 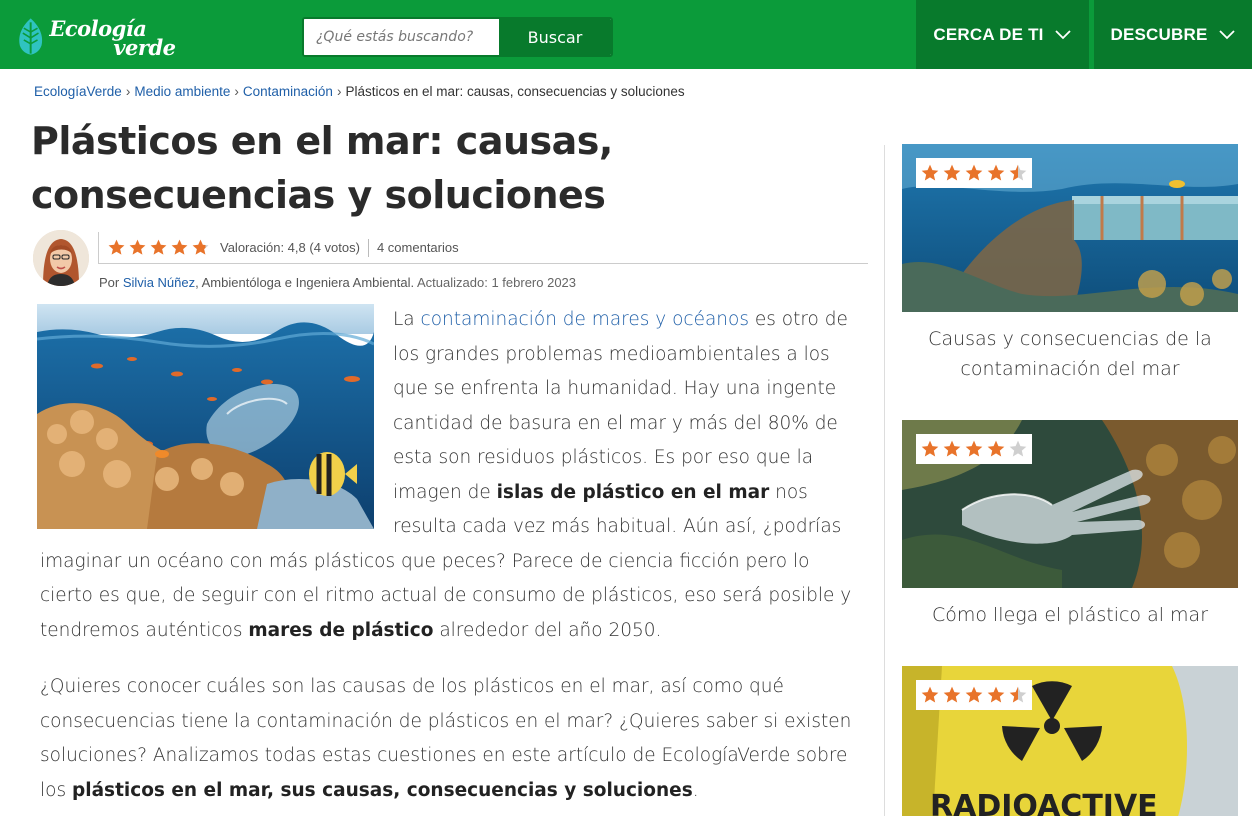 I want to click on author-role: , Ambientóloga e Ingeniera Ambiental., so click(x=305, y=282).